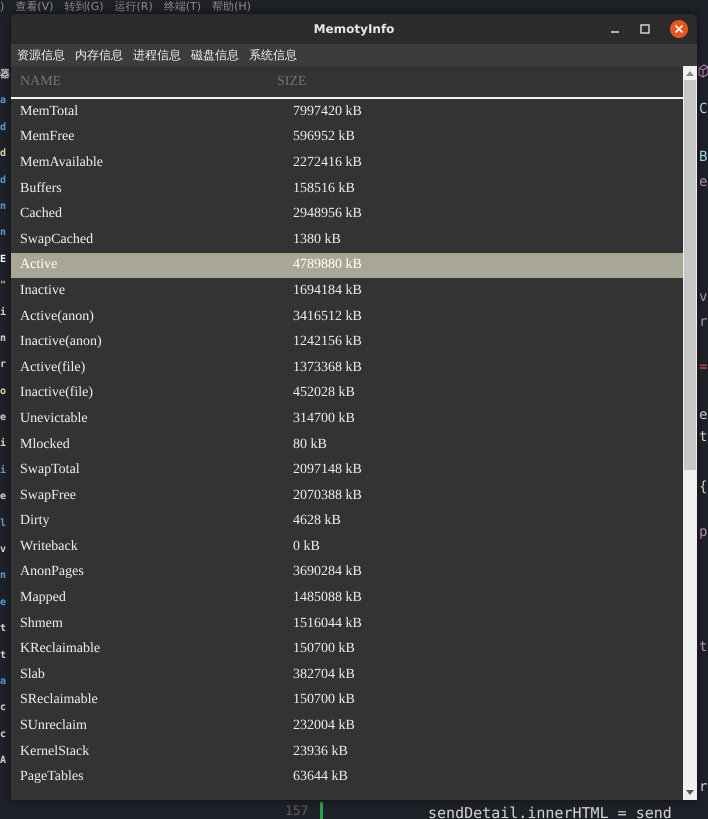 This screenshot has height=819, width=708. I want to click on code-fragment: p, so click(703, 532).